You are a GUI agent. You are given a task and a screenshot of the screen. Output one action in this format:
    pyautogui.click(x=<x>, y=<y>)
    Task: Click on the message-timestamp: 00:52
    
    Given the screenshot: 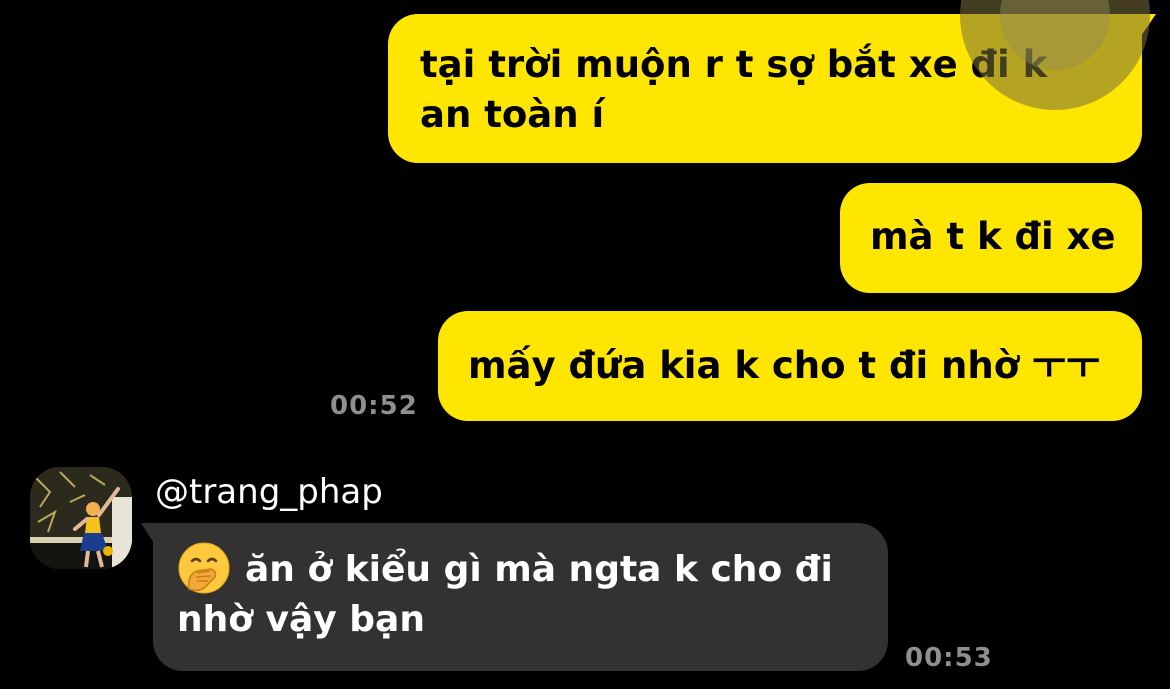 What is the action you would take?
    pyautogui.click(x=374, y=406)
    